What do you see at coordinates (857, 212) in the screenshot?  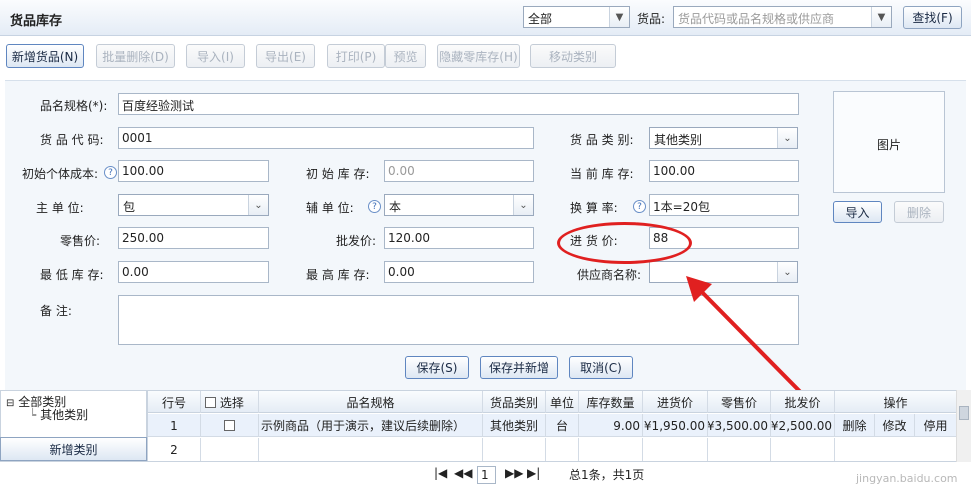 I see `photo-import-button: 导入` at bounding box center [857, 212].